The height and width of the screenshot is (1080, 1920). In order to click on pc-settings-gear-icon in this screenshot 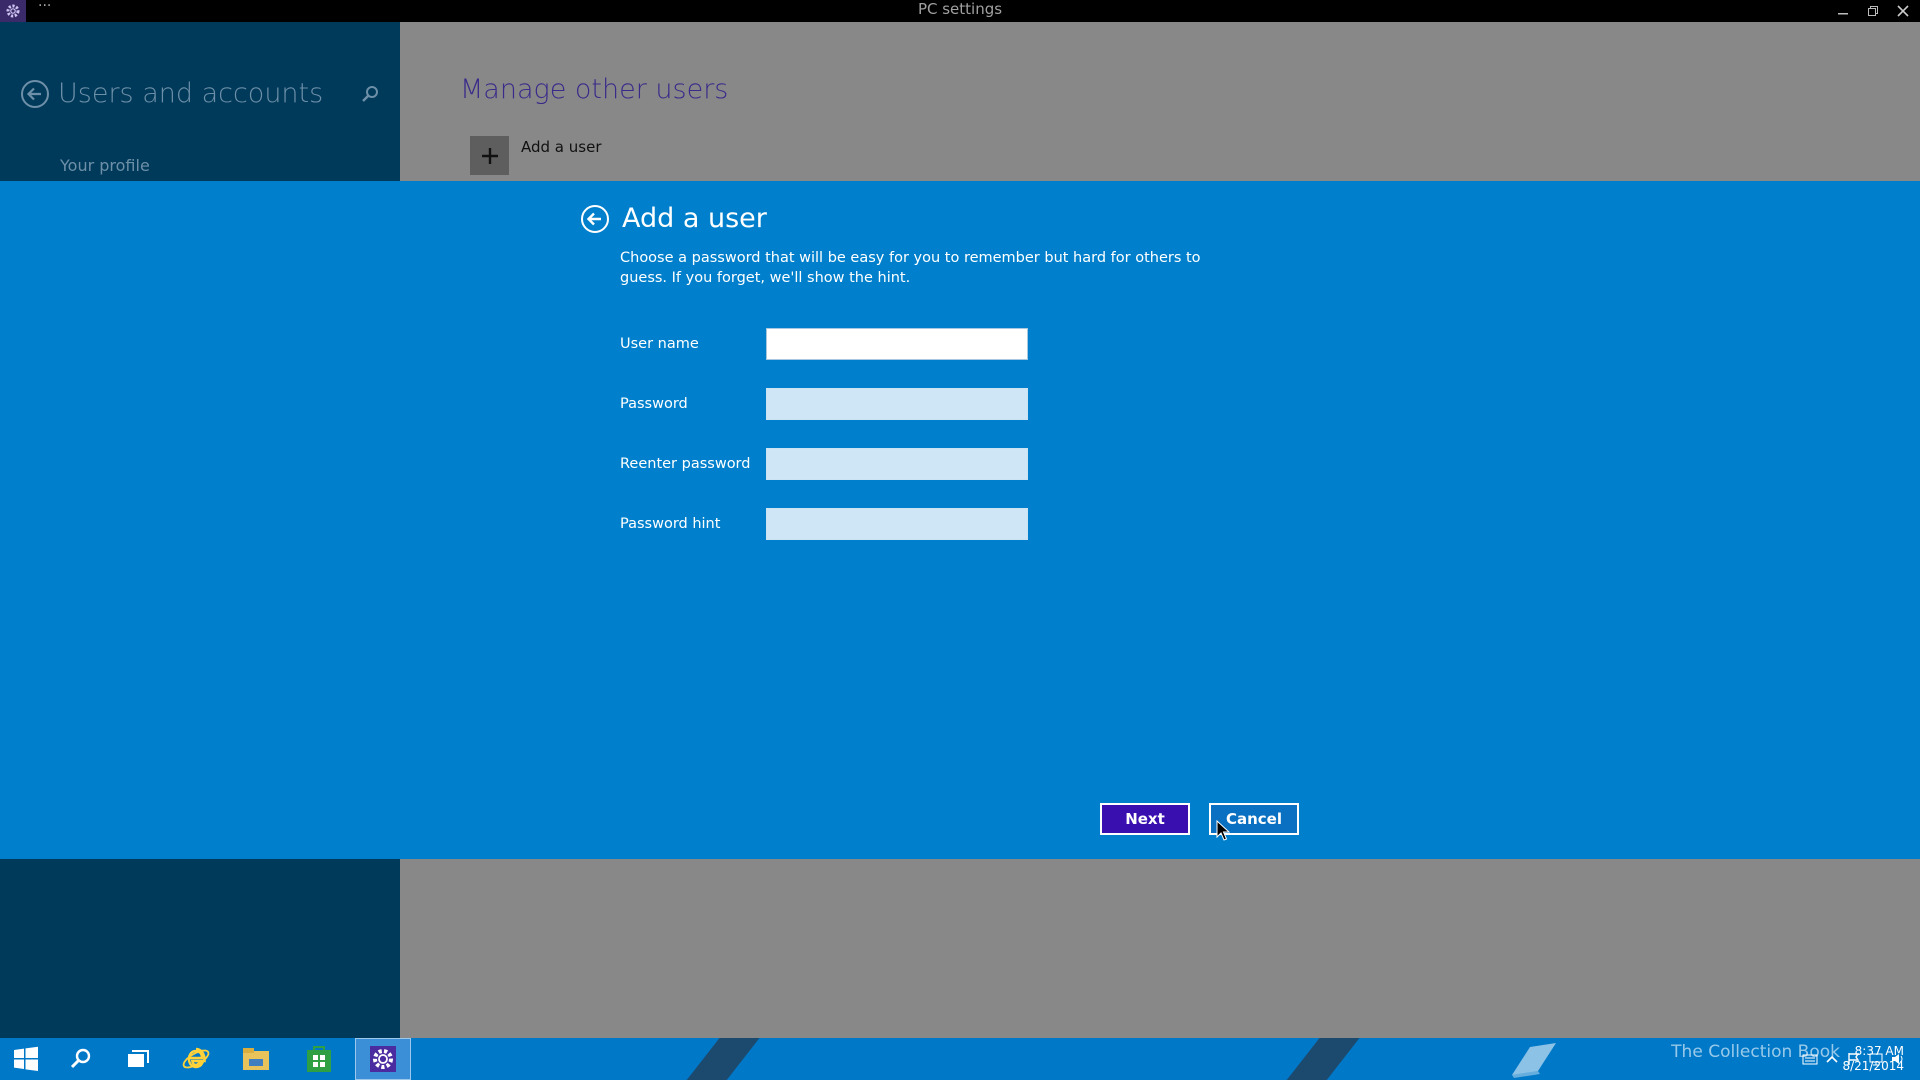, I will do `click(383, 1059)`.